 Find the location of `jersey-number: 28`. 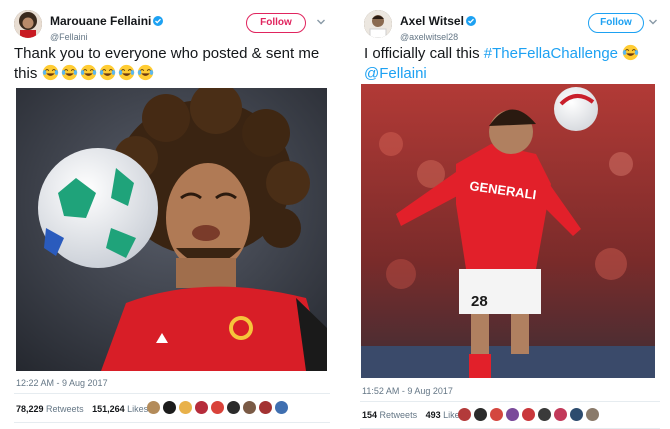

jersey-number: 28 is located at coordinates (479, 301).